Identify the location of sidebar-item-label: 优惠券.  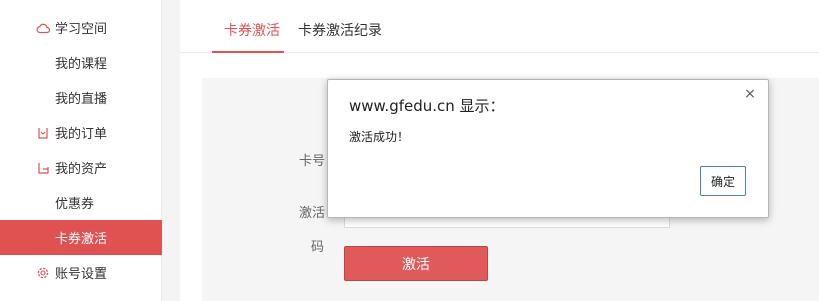
(75, 204).